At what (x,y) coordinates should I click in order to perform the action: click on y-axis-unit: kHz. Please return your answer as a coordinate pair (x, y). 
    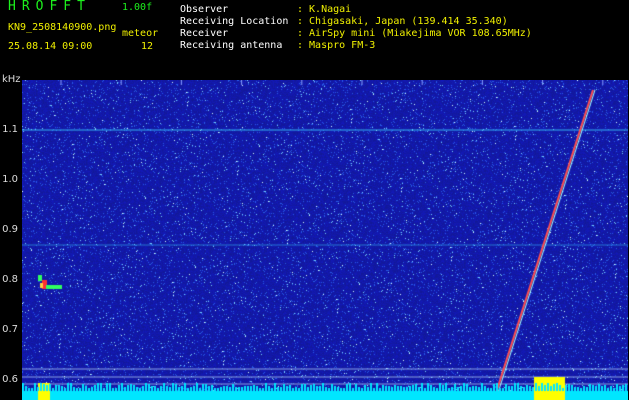
    Looking at the image, I should click on (11, 79).